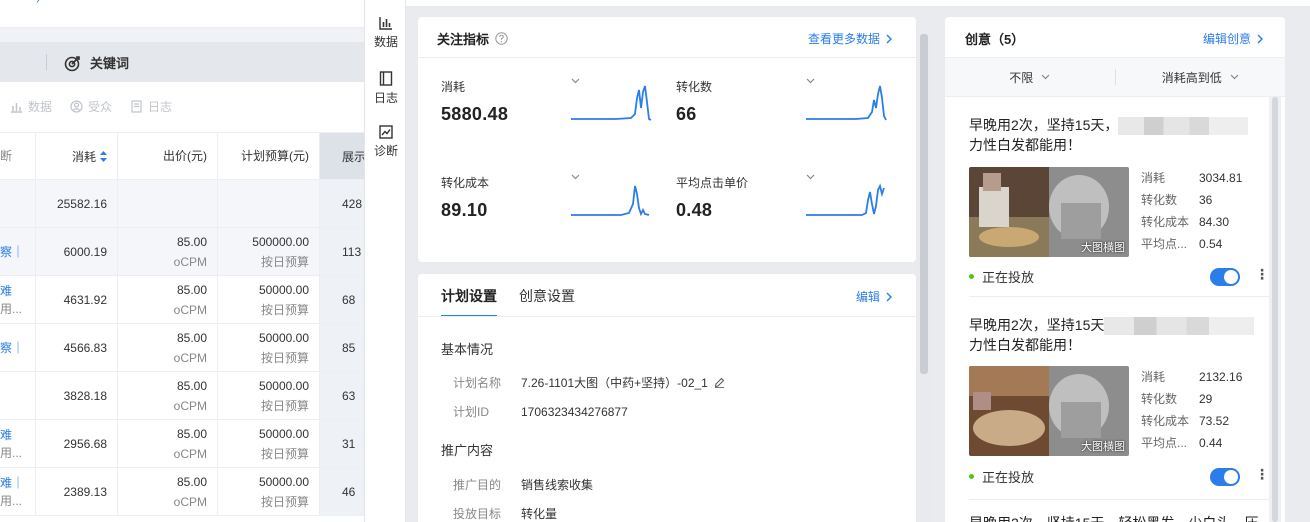 The width and height of the screenshot is (1310, 522). Describe the element at coordinates (469, 301) in the screenshot. I see `tab-plan-settings: 计划设置` at that location.